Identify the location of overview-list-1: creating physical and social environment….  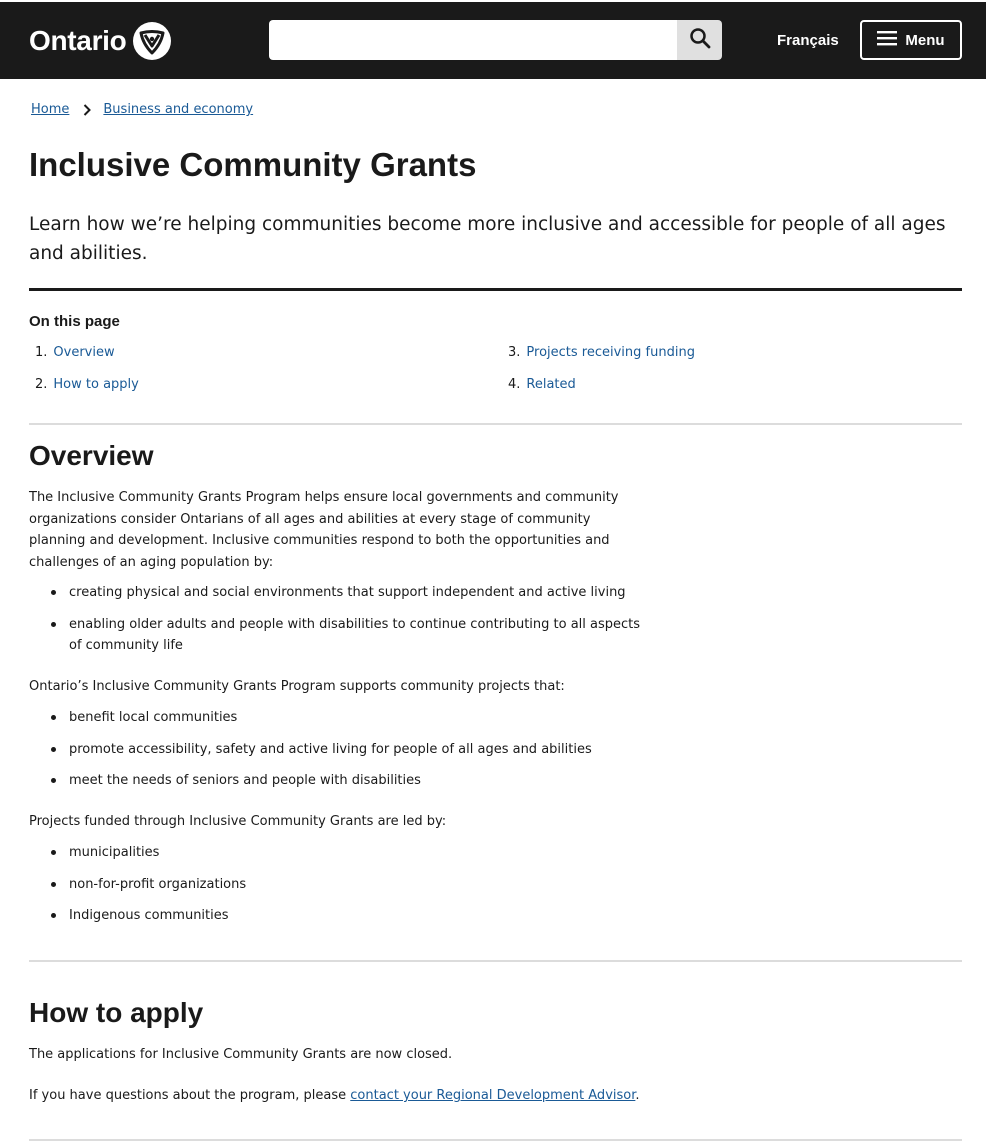
(339, 624).